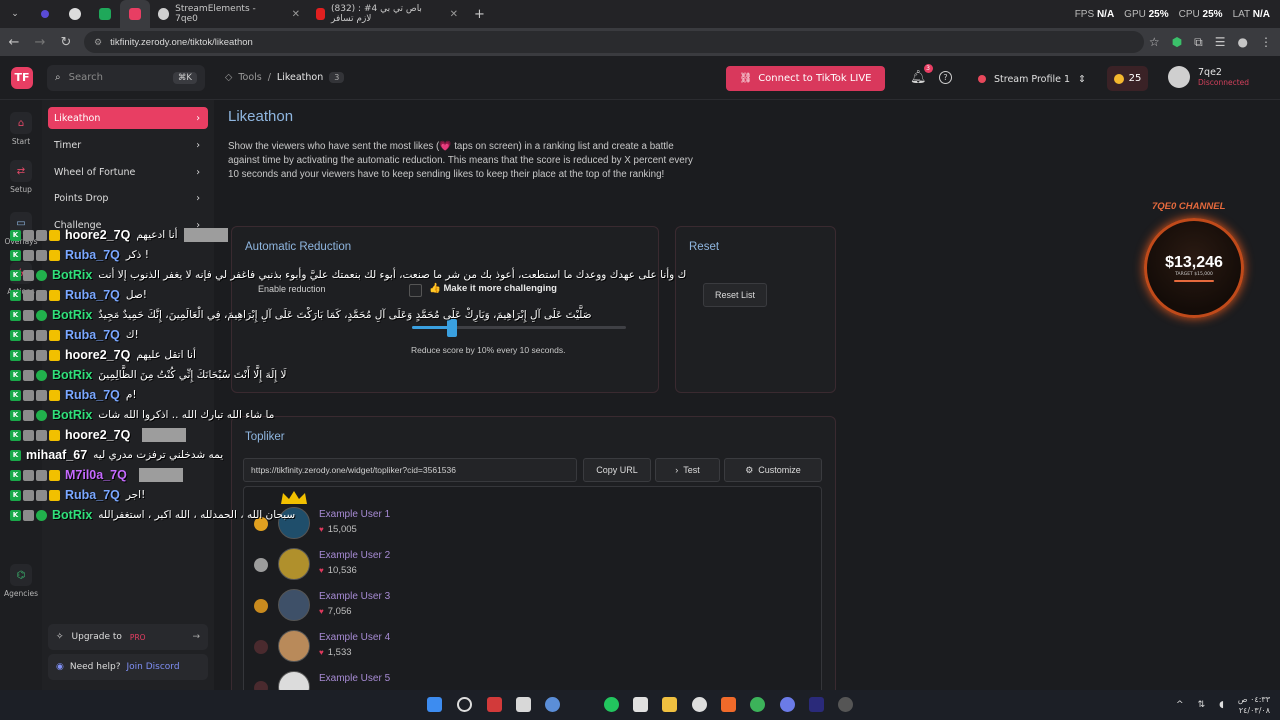 This screenshot has width=1280, height=720. I want to click on coins-count: 25, so click(1135, 78).